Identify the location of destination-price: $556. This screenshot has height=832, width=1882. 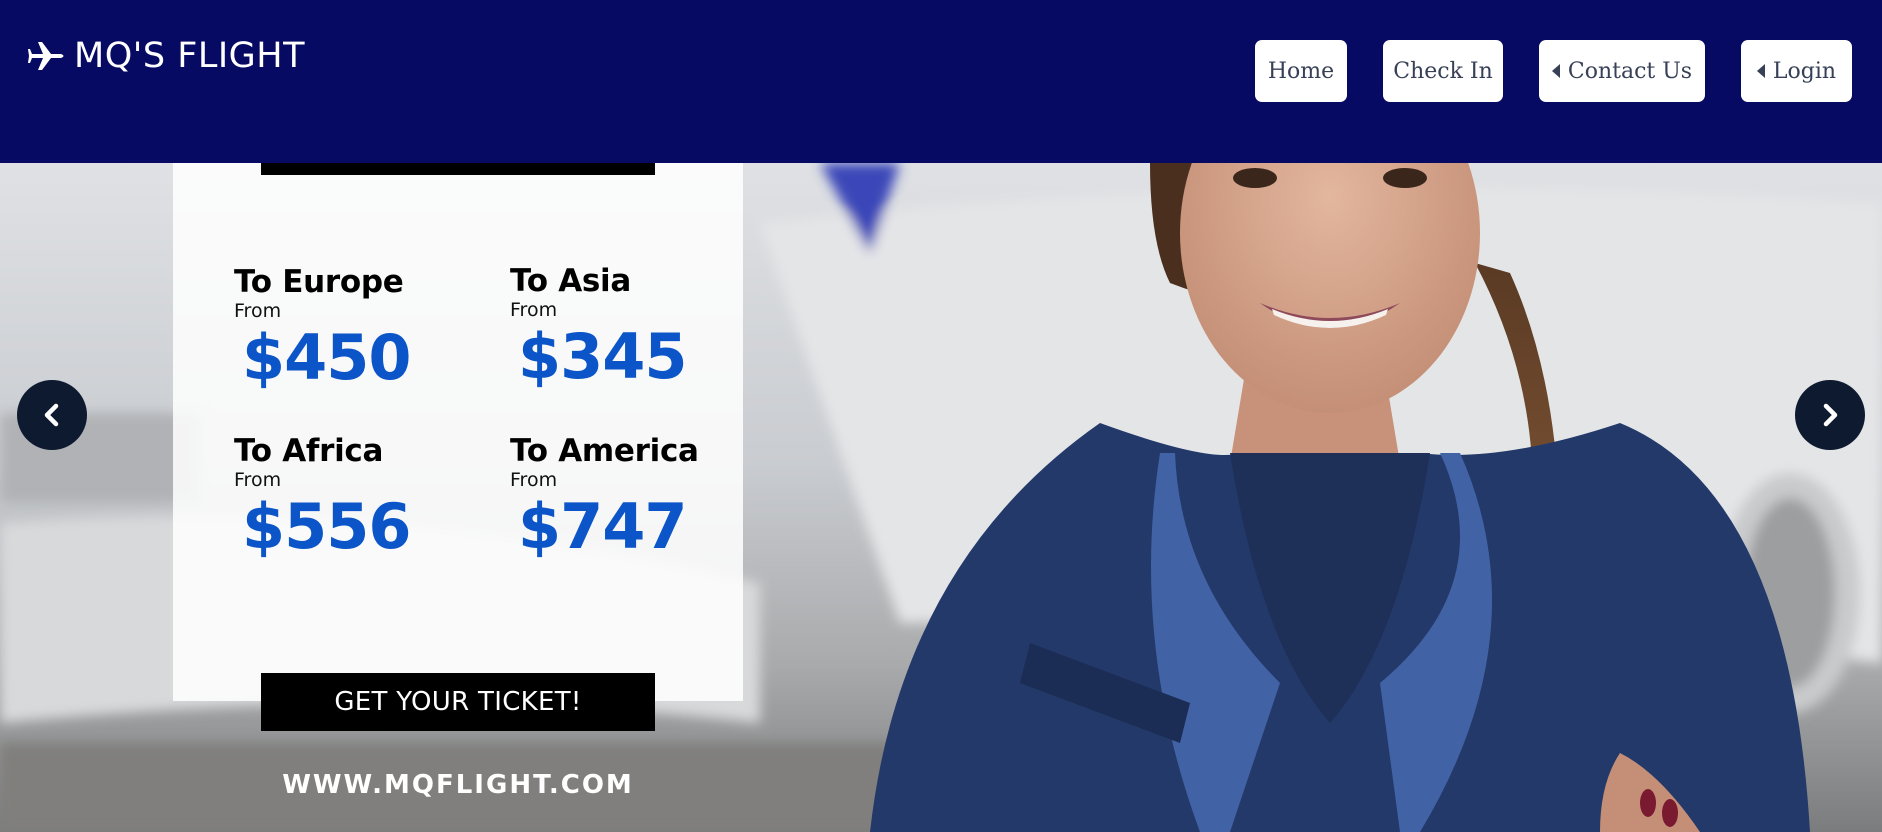
(327, 526).